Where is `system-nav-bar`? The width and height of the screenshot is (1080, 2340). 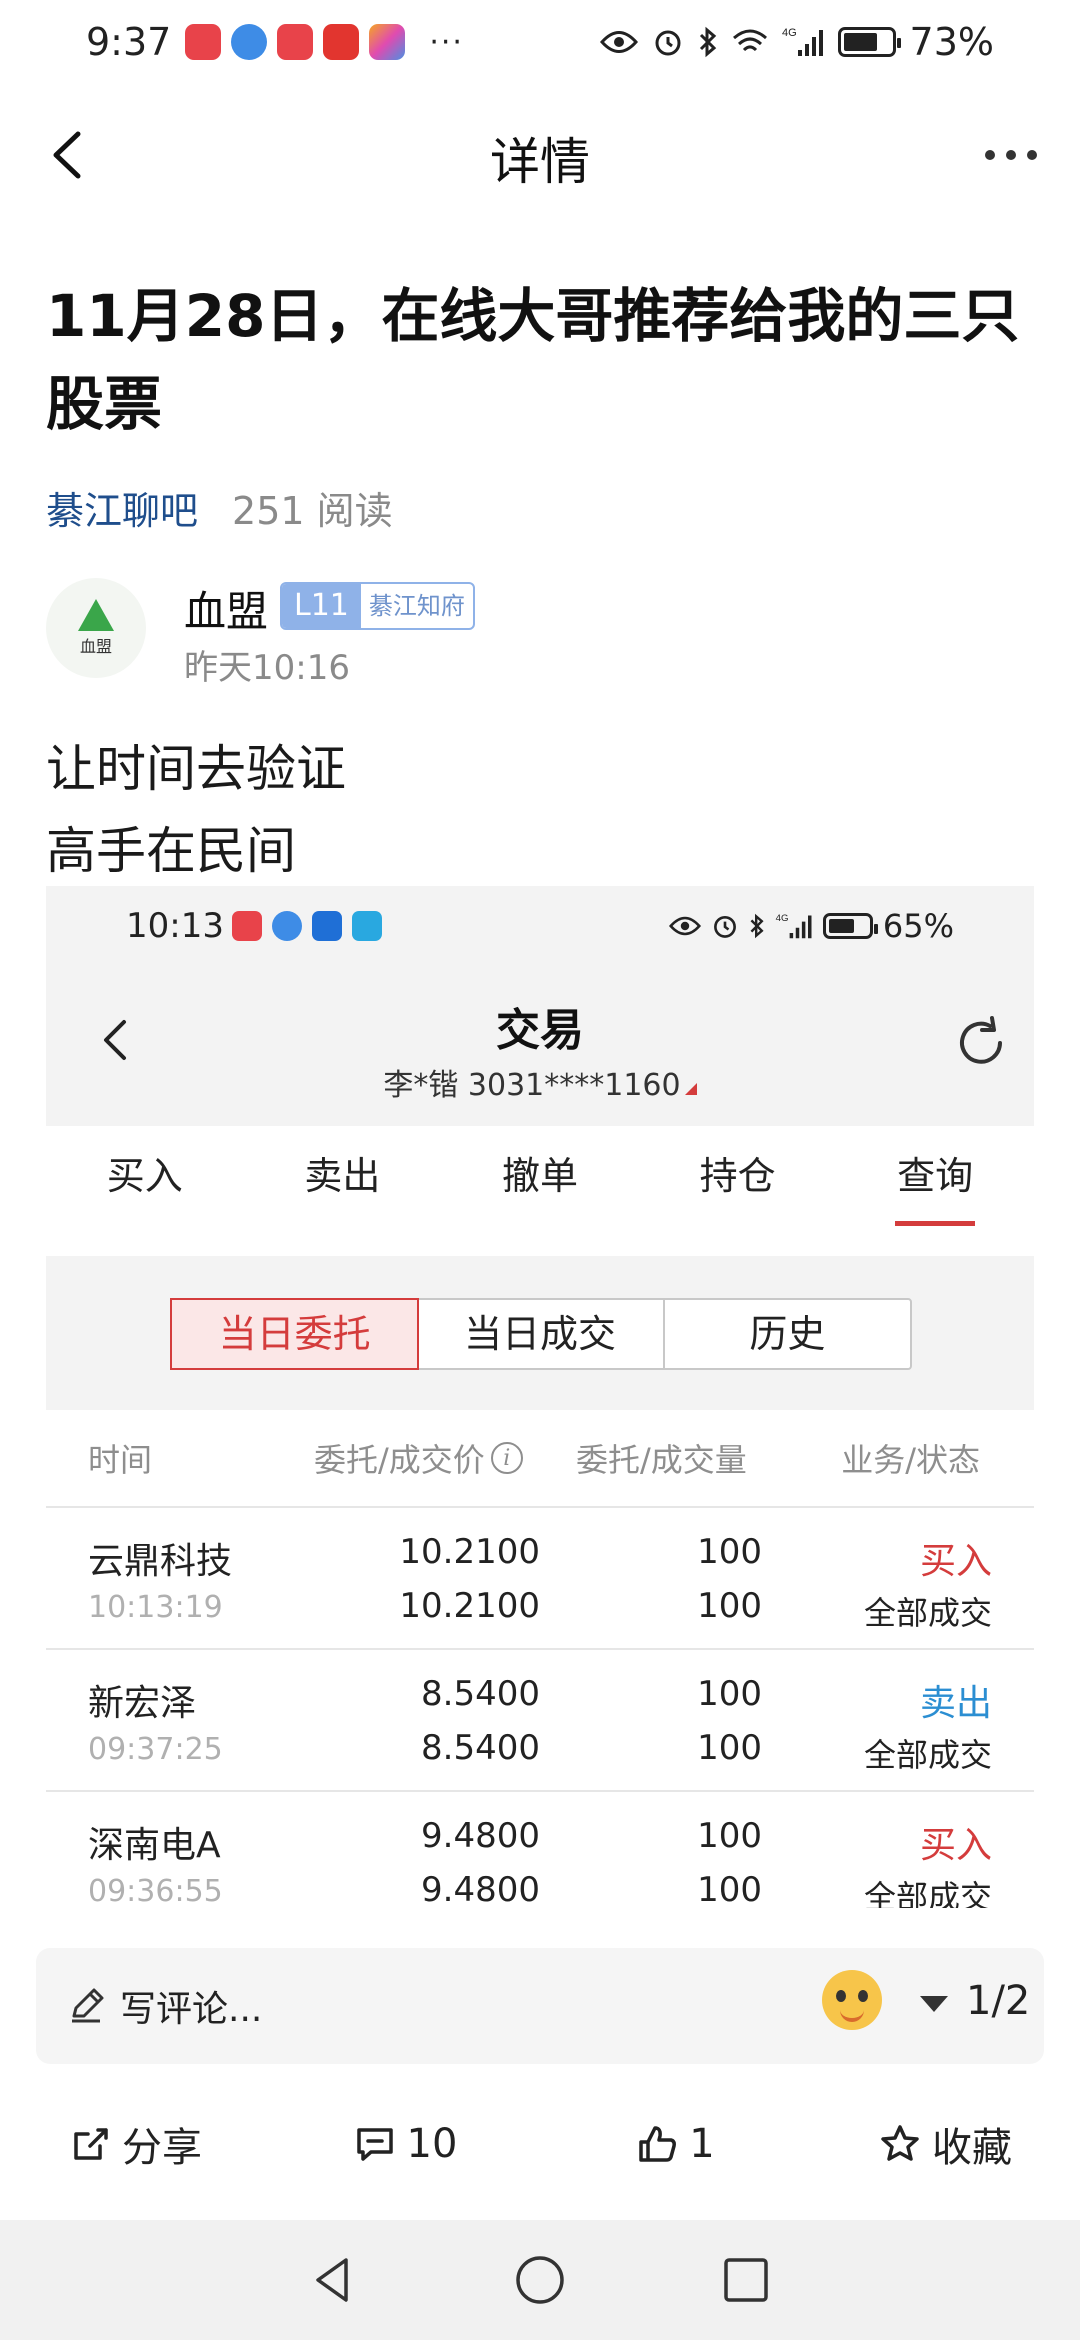
system-nav-bar is located at coordinates (540, 2280).